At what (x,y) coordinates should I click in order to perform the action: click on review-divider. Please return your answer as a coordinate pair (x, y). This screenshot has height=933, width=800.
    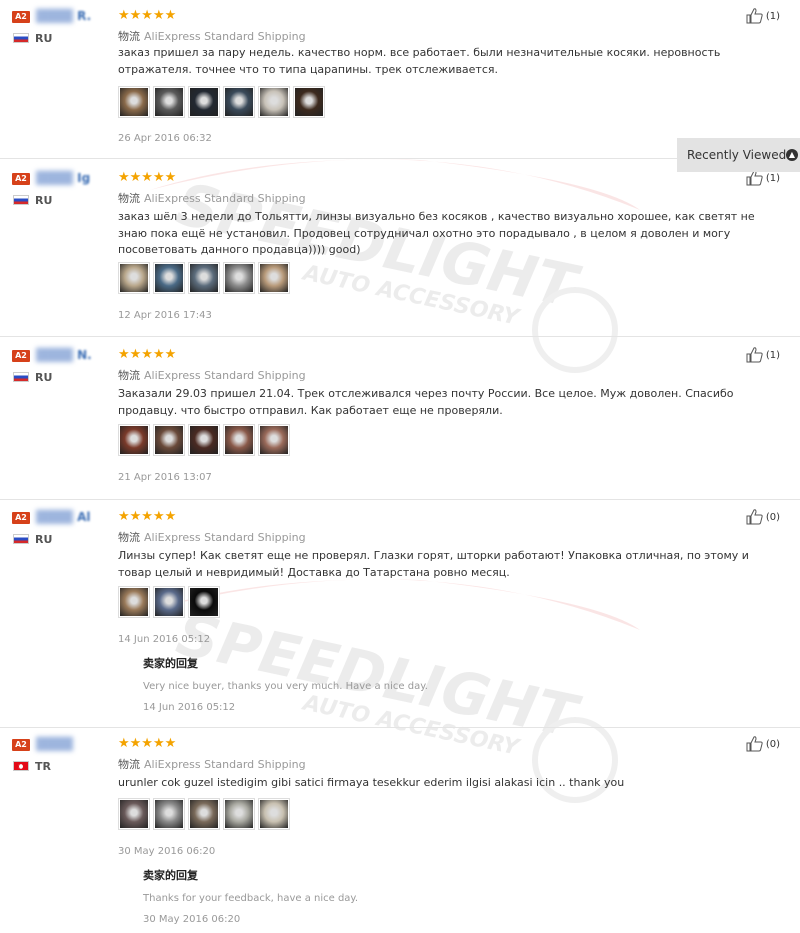
    Looking at the image, I should click on (400, 499).